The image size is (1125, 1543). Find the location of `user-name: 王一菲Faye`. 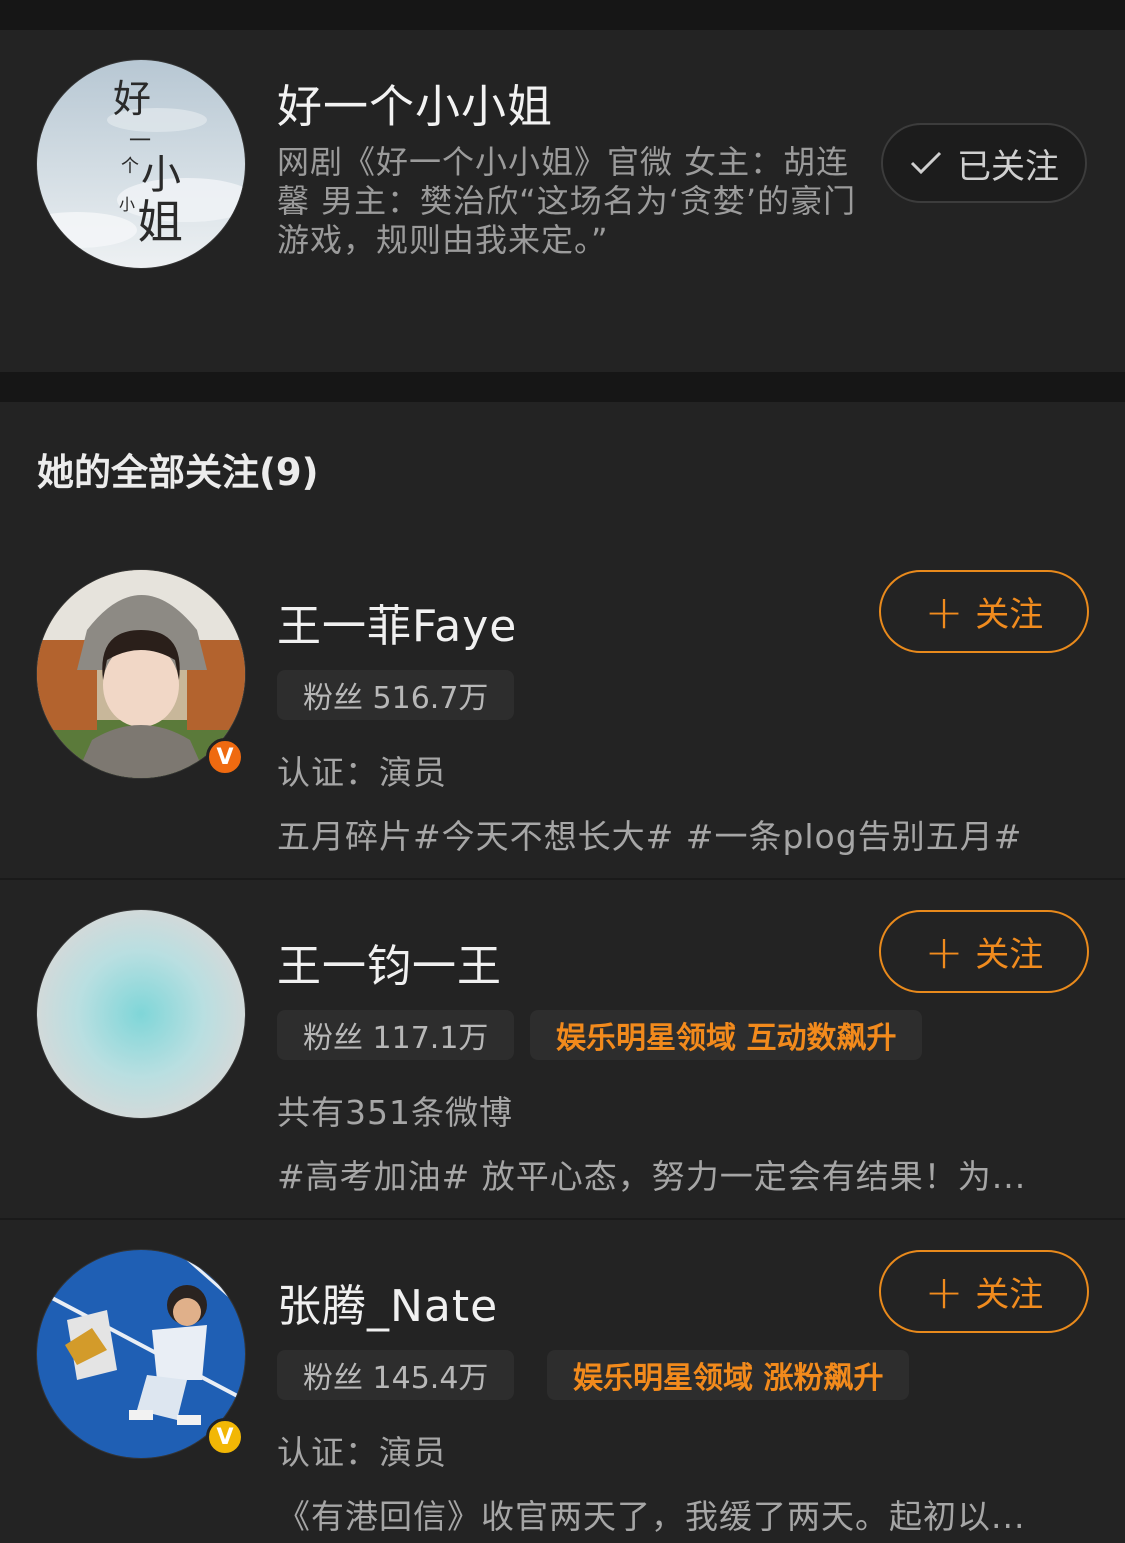

user-name: 王一菲Faye is located at coordinates (397, 622).